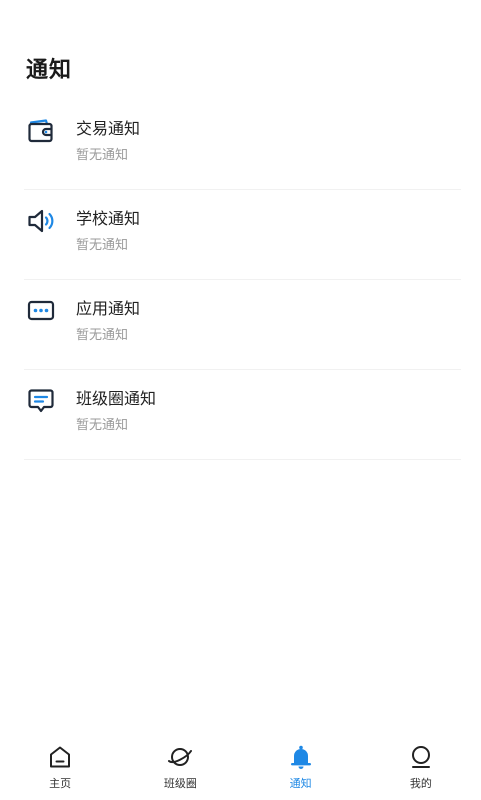 The image size is (481, 800). I want to click on app-dots-icon, so click(41, 311).